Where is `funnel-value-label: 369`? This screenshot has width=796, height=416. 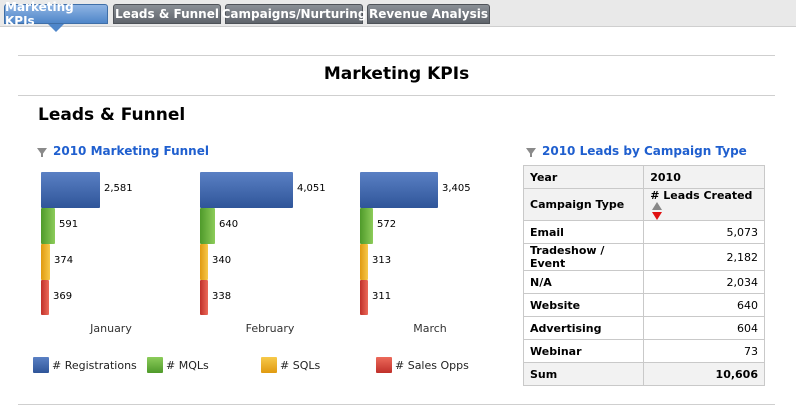 funnel-value-label: 369 is located at coordinates (63, 296).